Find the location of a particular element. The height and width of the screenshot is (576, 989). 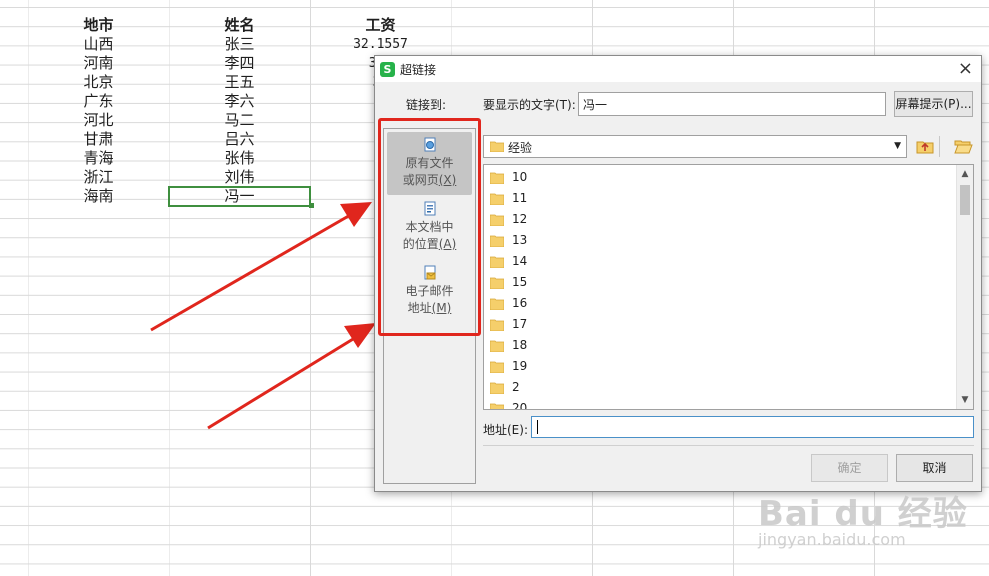

list-item-label: 10 is located at coordinates (520, 177).